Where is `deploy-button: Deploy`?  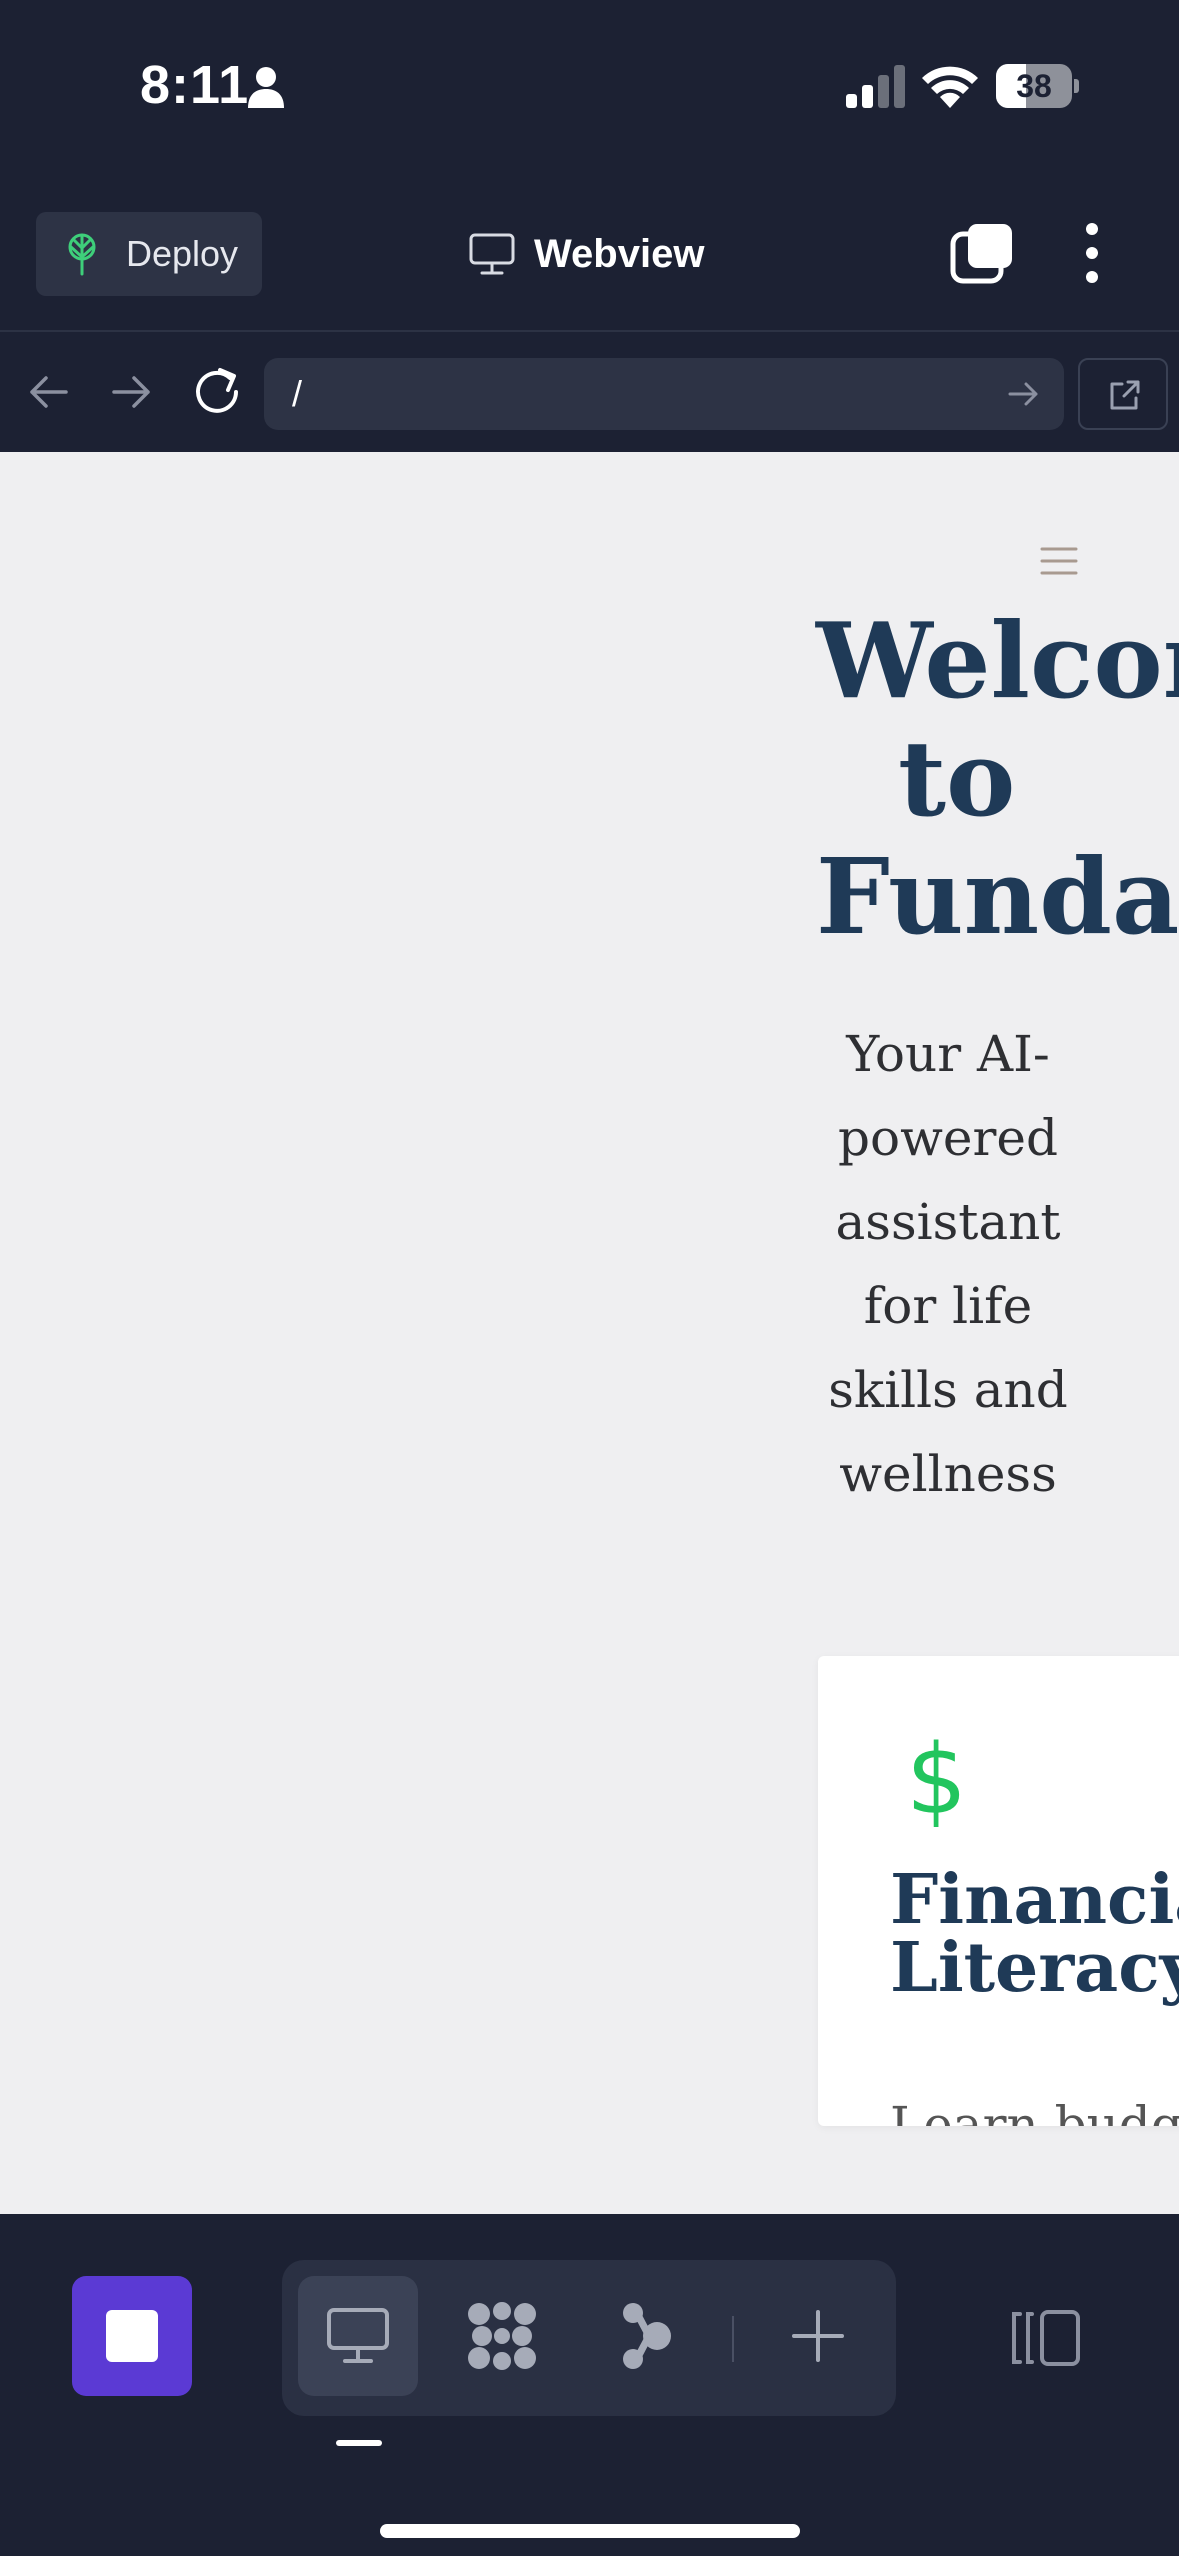 deploy-button: Deploy is located at coordinates (149, 254).